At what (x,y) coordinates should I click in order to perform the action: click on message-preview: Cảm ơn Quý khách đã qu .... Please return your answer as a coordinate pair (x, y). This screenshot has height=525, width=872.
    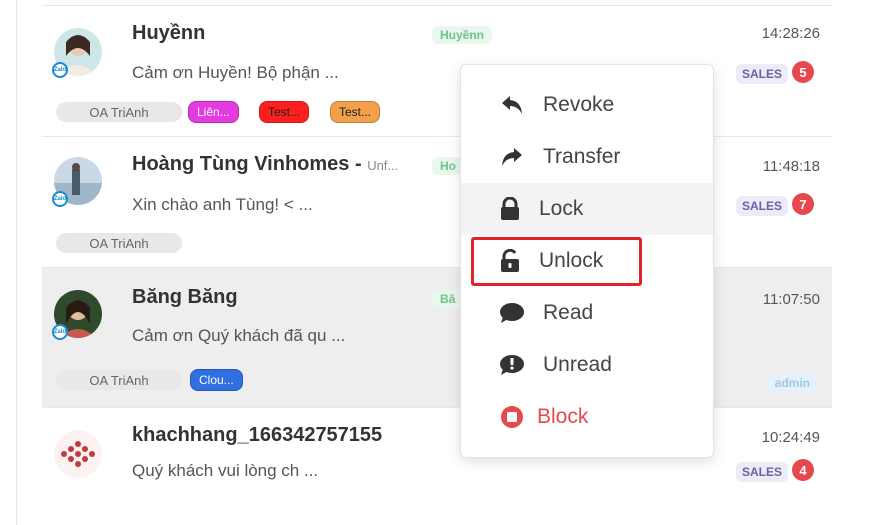
    Looking at the image, I should click on (239, 335).